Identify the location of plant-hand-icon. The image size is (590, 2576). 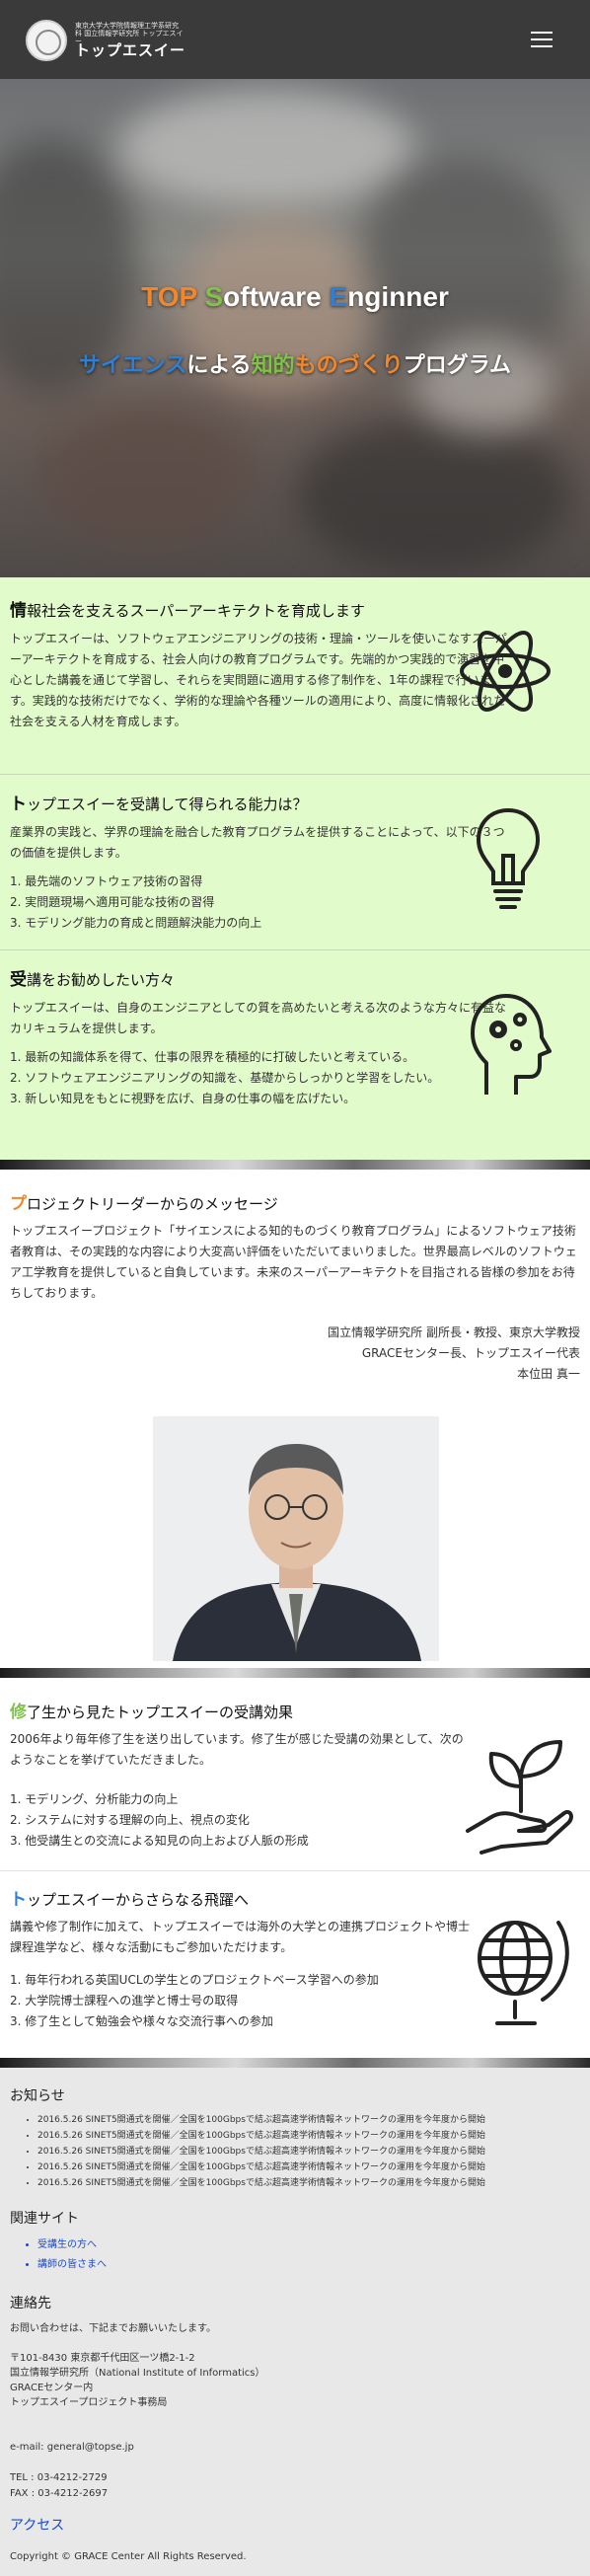
(519, 1797).